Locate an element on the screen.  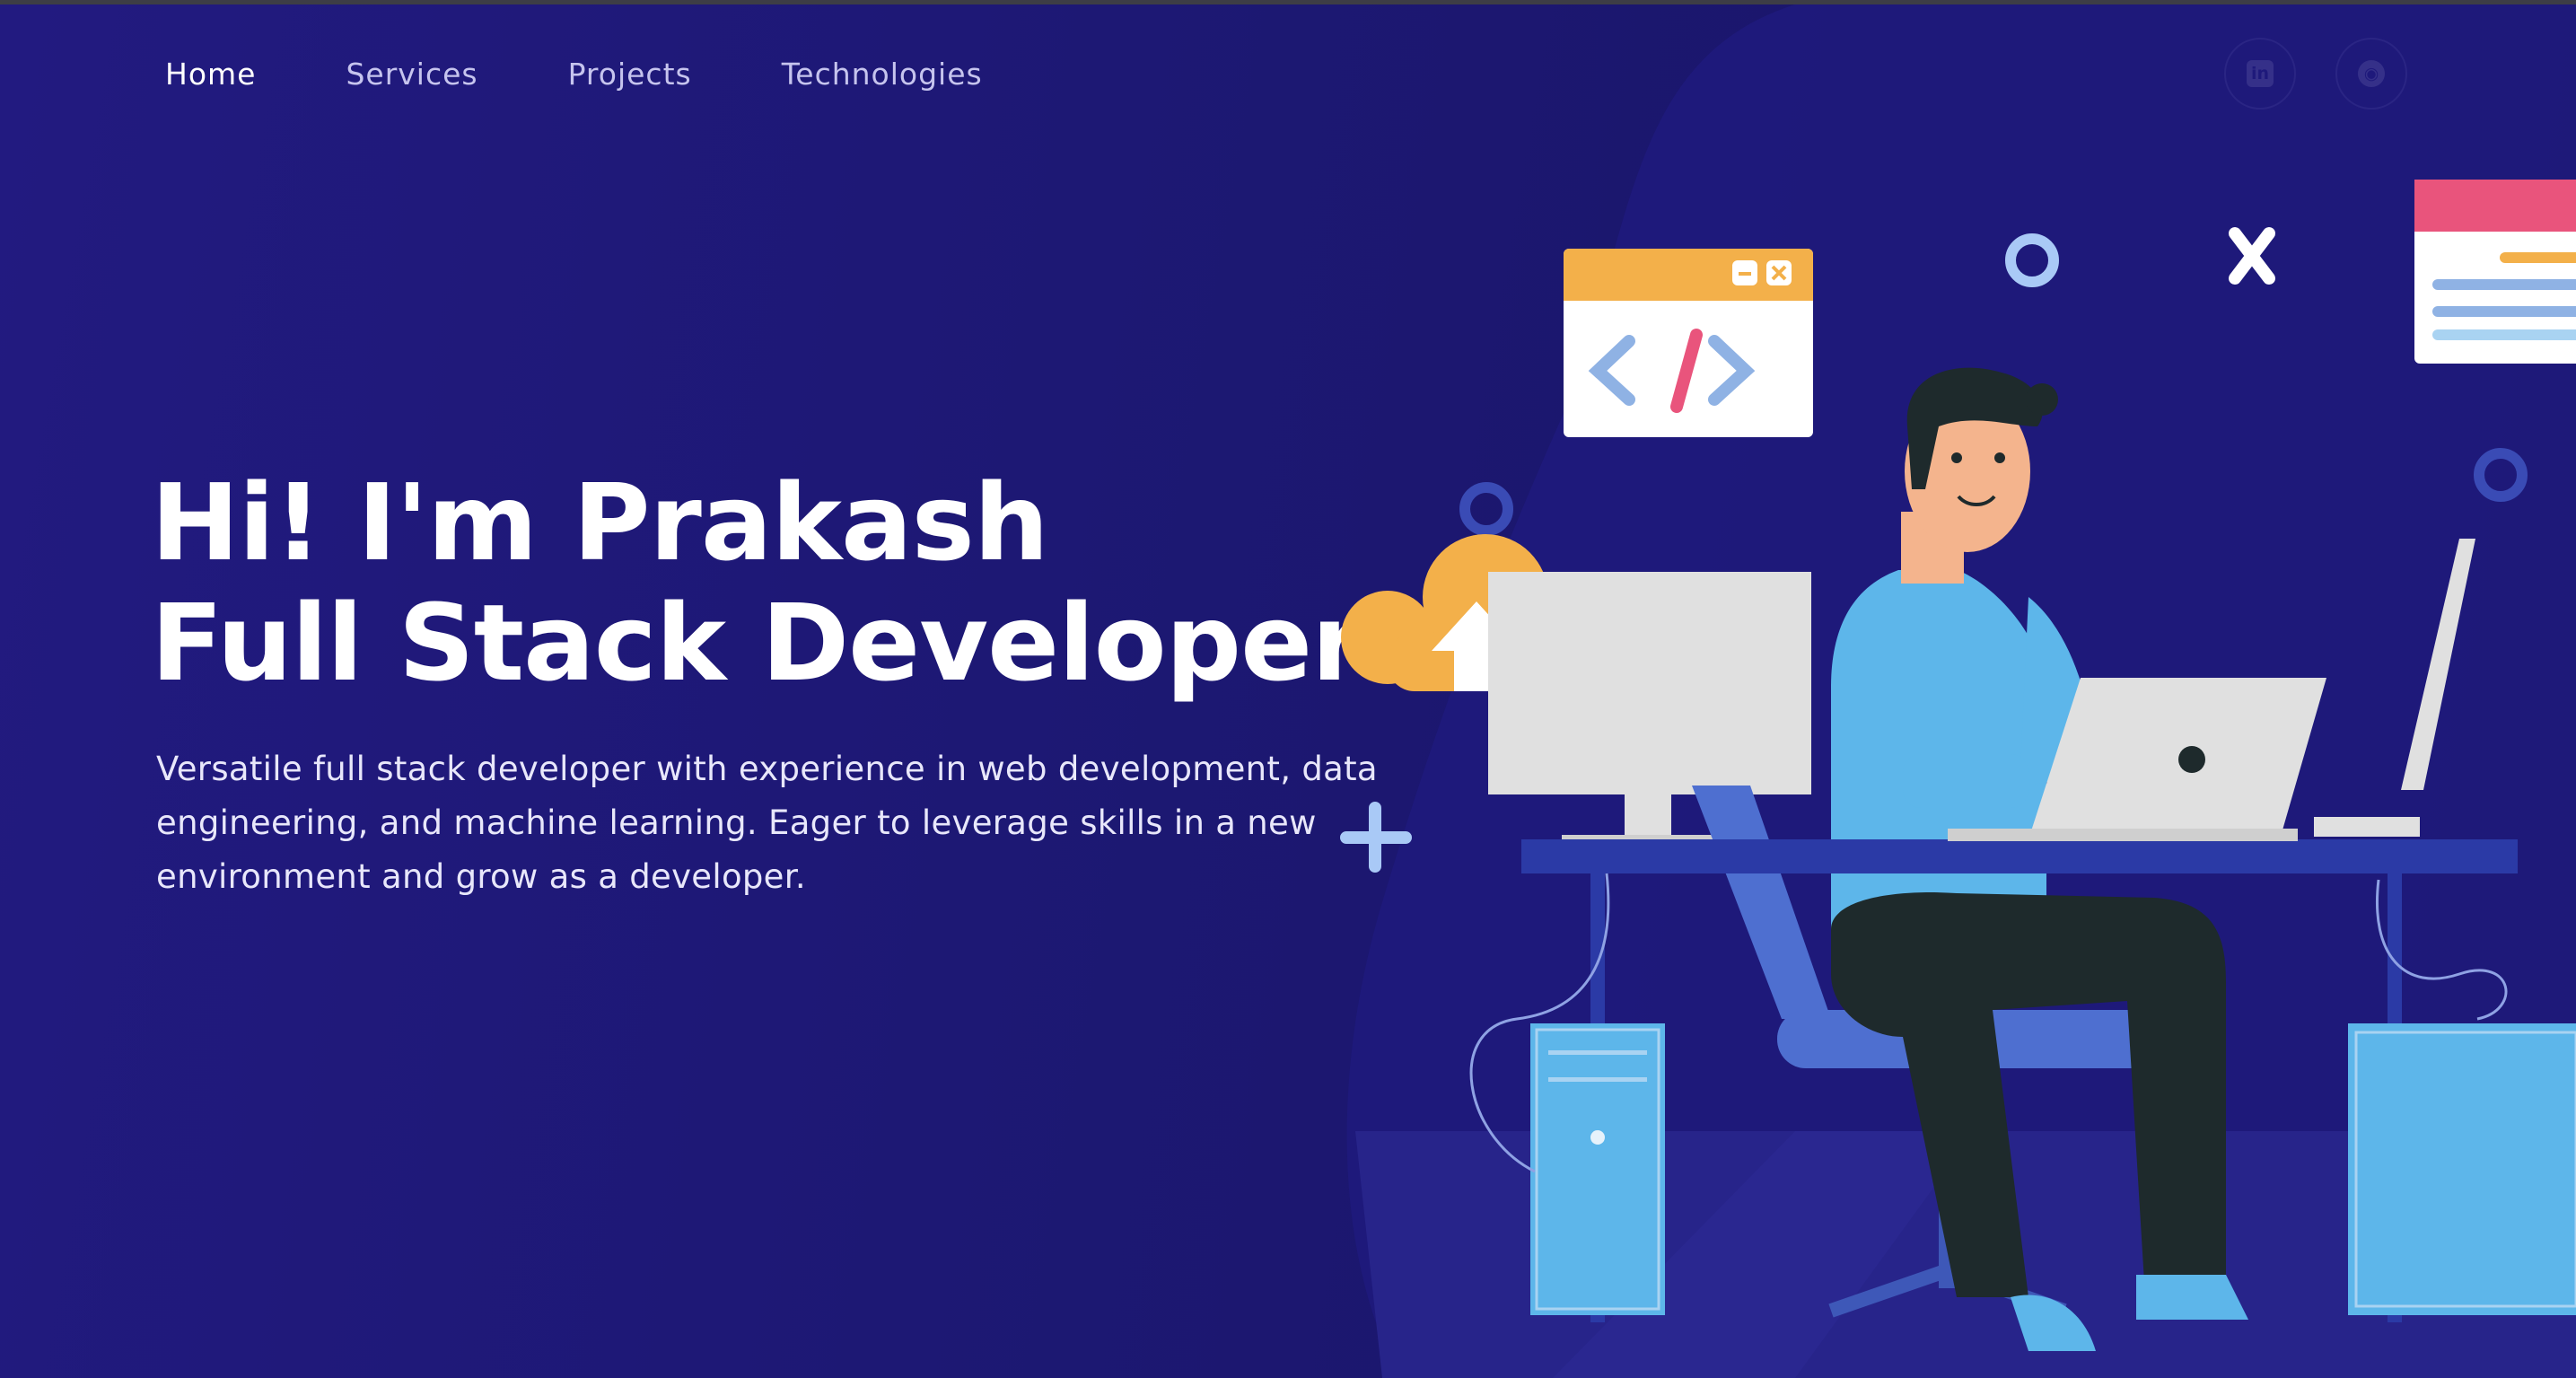
hero-role: Full Stack Developer is located at coordinates (757, 643).